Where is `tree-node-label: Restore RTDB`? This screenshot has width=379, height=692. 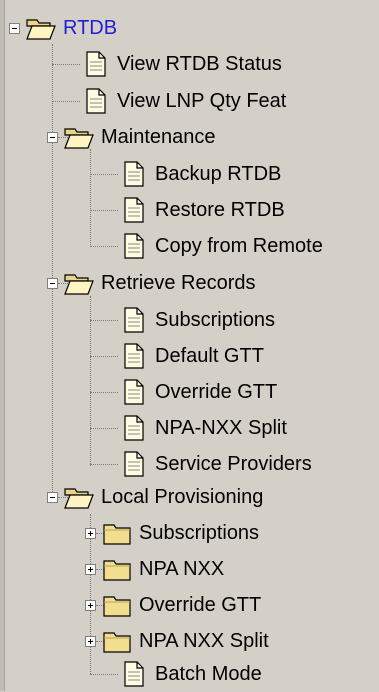
tree-node-label: Restore RTDB is located at coordinates (216, 210).